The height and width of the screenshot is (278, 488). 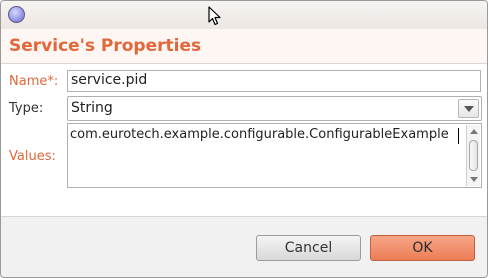 I want to click on type-select: String, so click(x=274, y=108).